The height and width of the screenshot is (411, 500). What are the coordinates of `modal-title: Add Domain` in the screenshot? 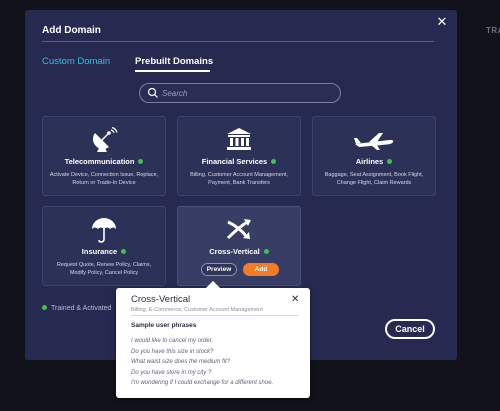 It's located at (71, 30).